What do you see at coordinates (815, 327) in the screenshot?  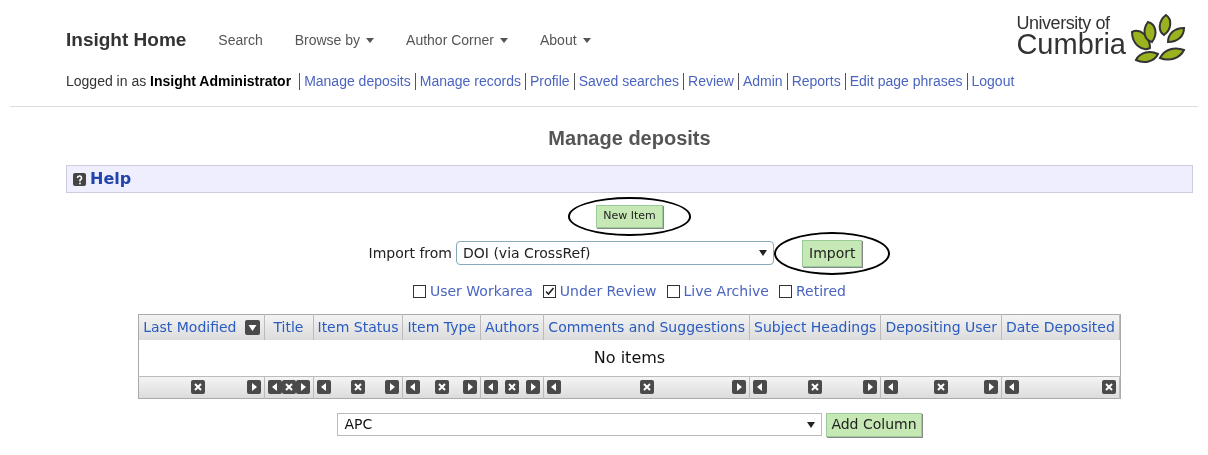 I see `column-header-link: Subject Headings` at bounding box center [815, 327].